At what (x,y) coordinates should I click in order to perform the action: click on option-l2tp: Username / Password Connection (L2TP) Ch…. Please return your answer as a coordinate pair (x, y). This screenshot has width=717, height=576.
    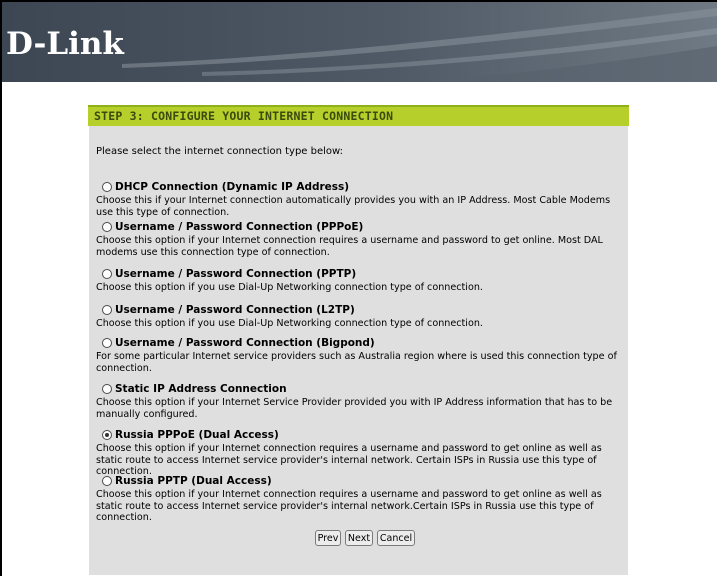
    Looking at the image, I should click on (361, 317).